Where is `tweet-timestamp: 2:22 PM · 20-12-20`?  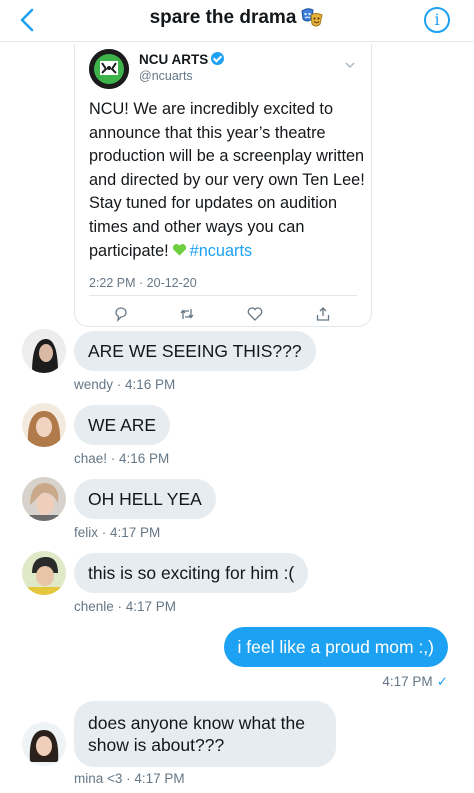
tweet-timestamp: 2:22 PM · 20-12-20 is located at coordinates (143, 283).